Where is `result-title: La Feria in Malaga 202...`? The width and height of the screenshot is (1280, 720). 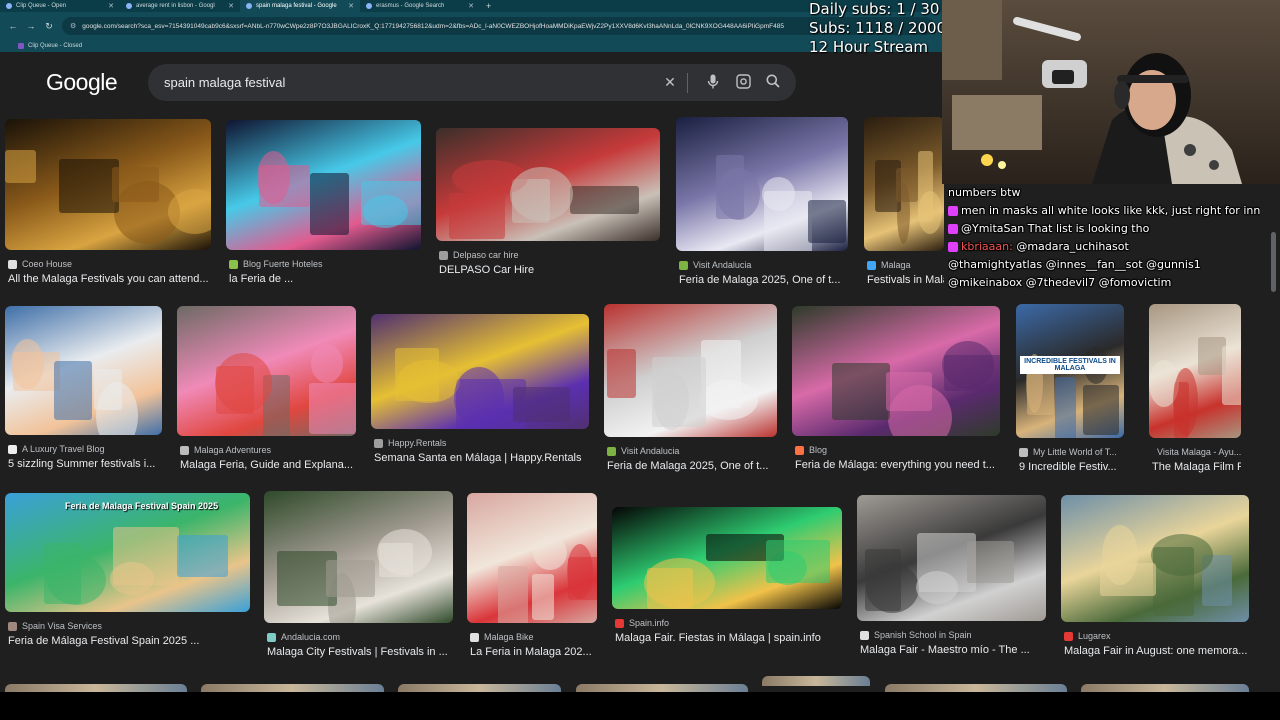 result-title: La Feria in Malaga 202... is located at coordinates (533, 652).